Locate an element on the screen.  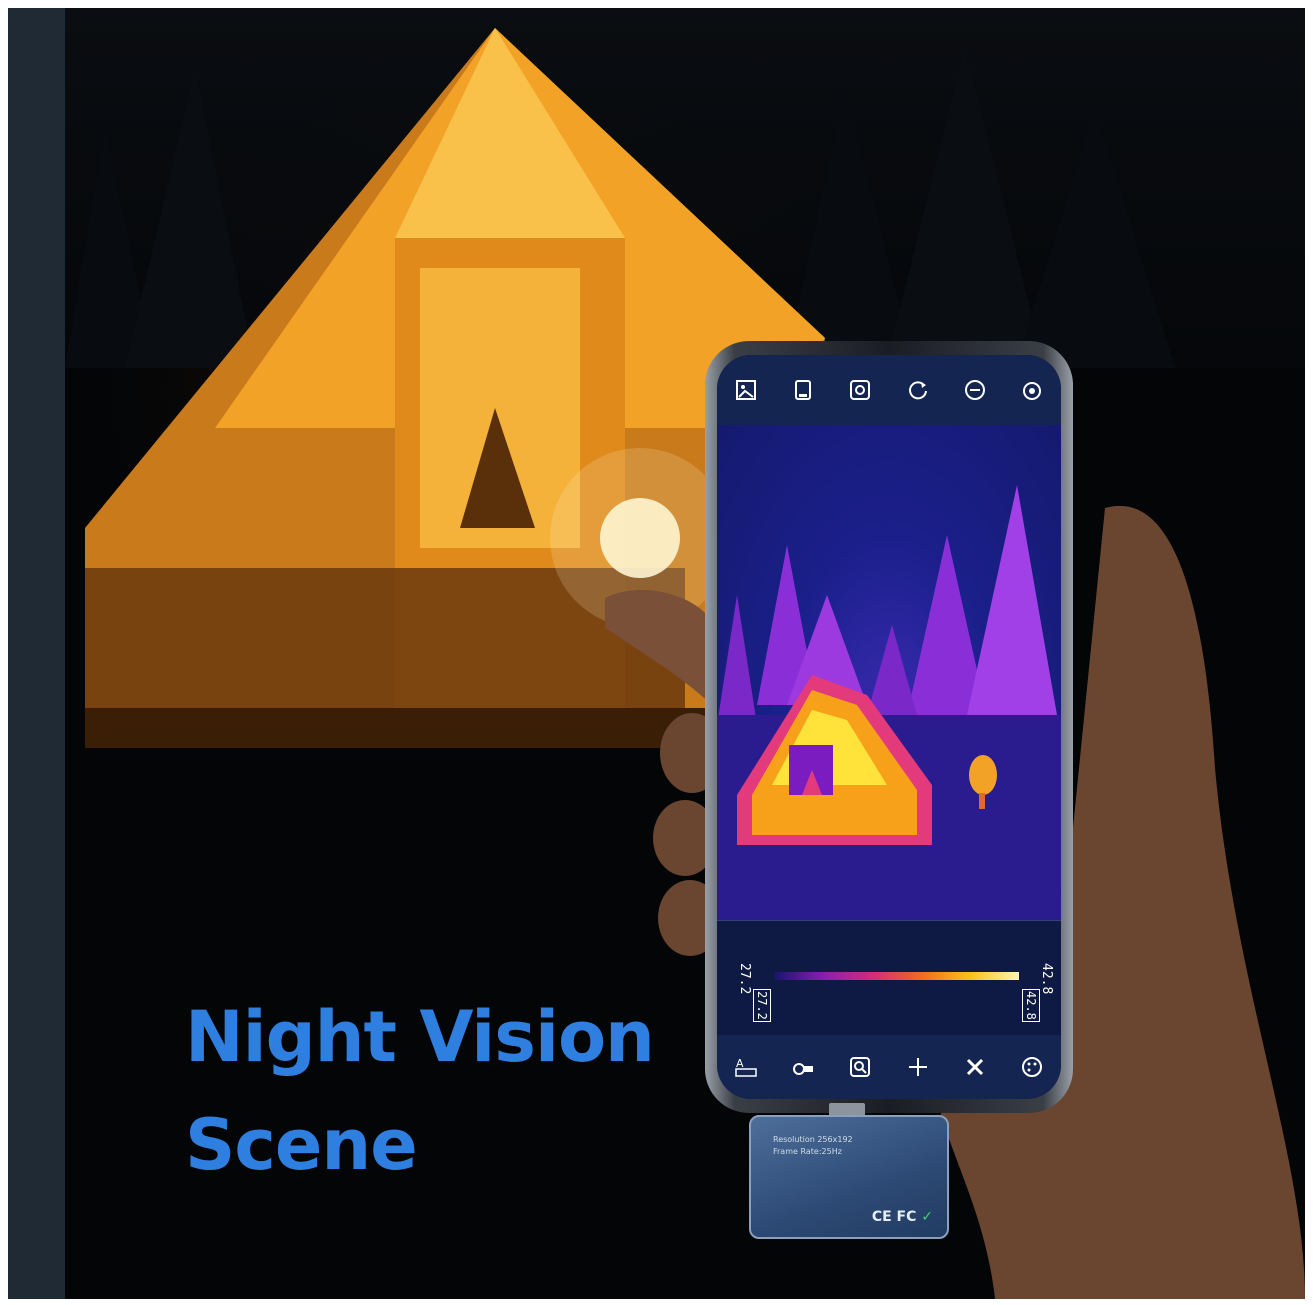
top-toolbar is located at coordinates (889, 390).